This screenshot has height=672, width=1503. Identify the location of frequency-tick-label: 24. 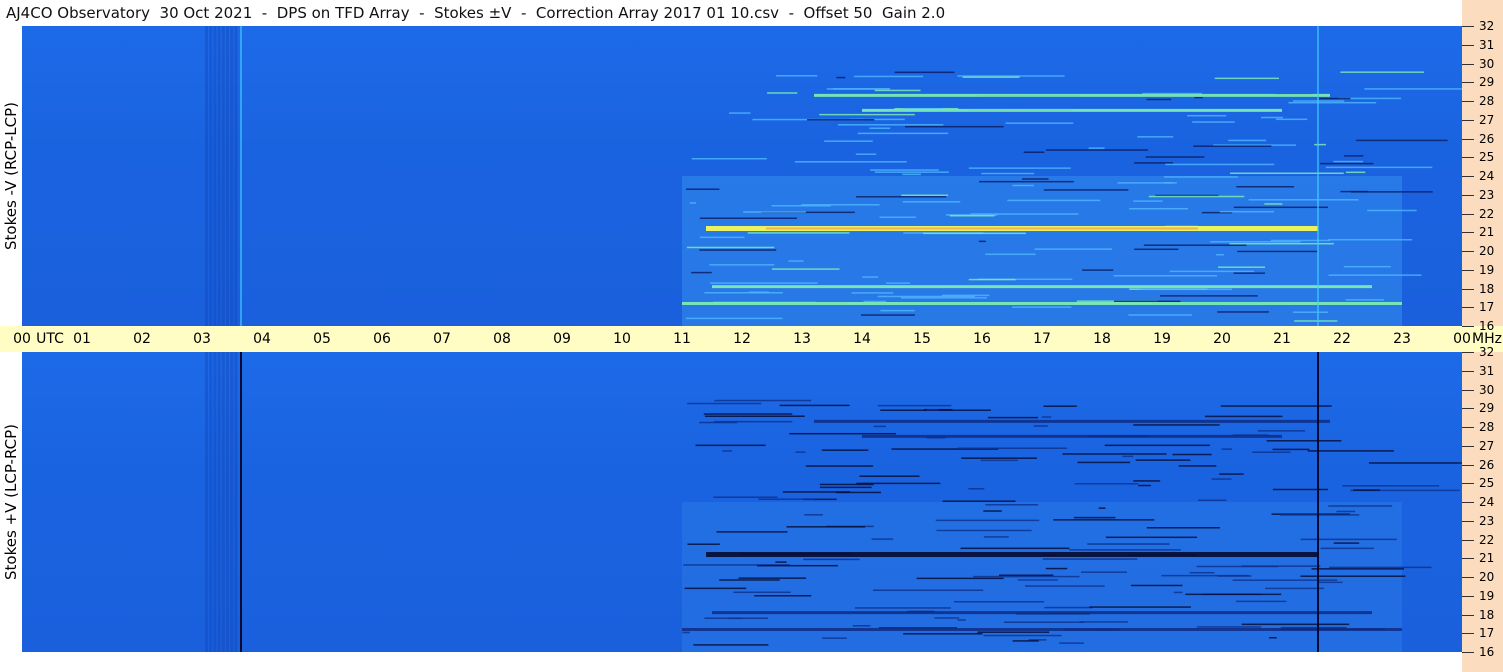
(1487, 502).